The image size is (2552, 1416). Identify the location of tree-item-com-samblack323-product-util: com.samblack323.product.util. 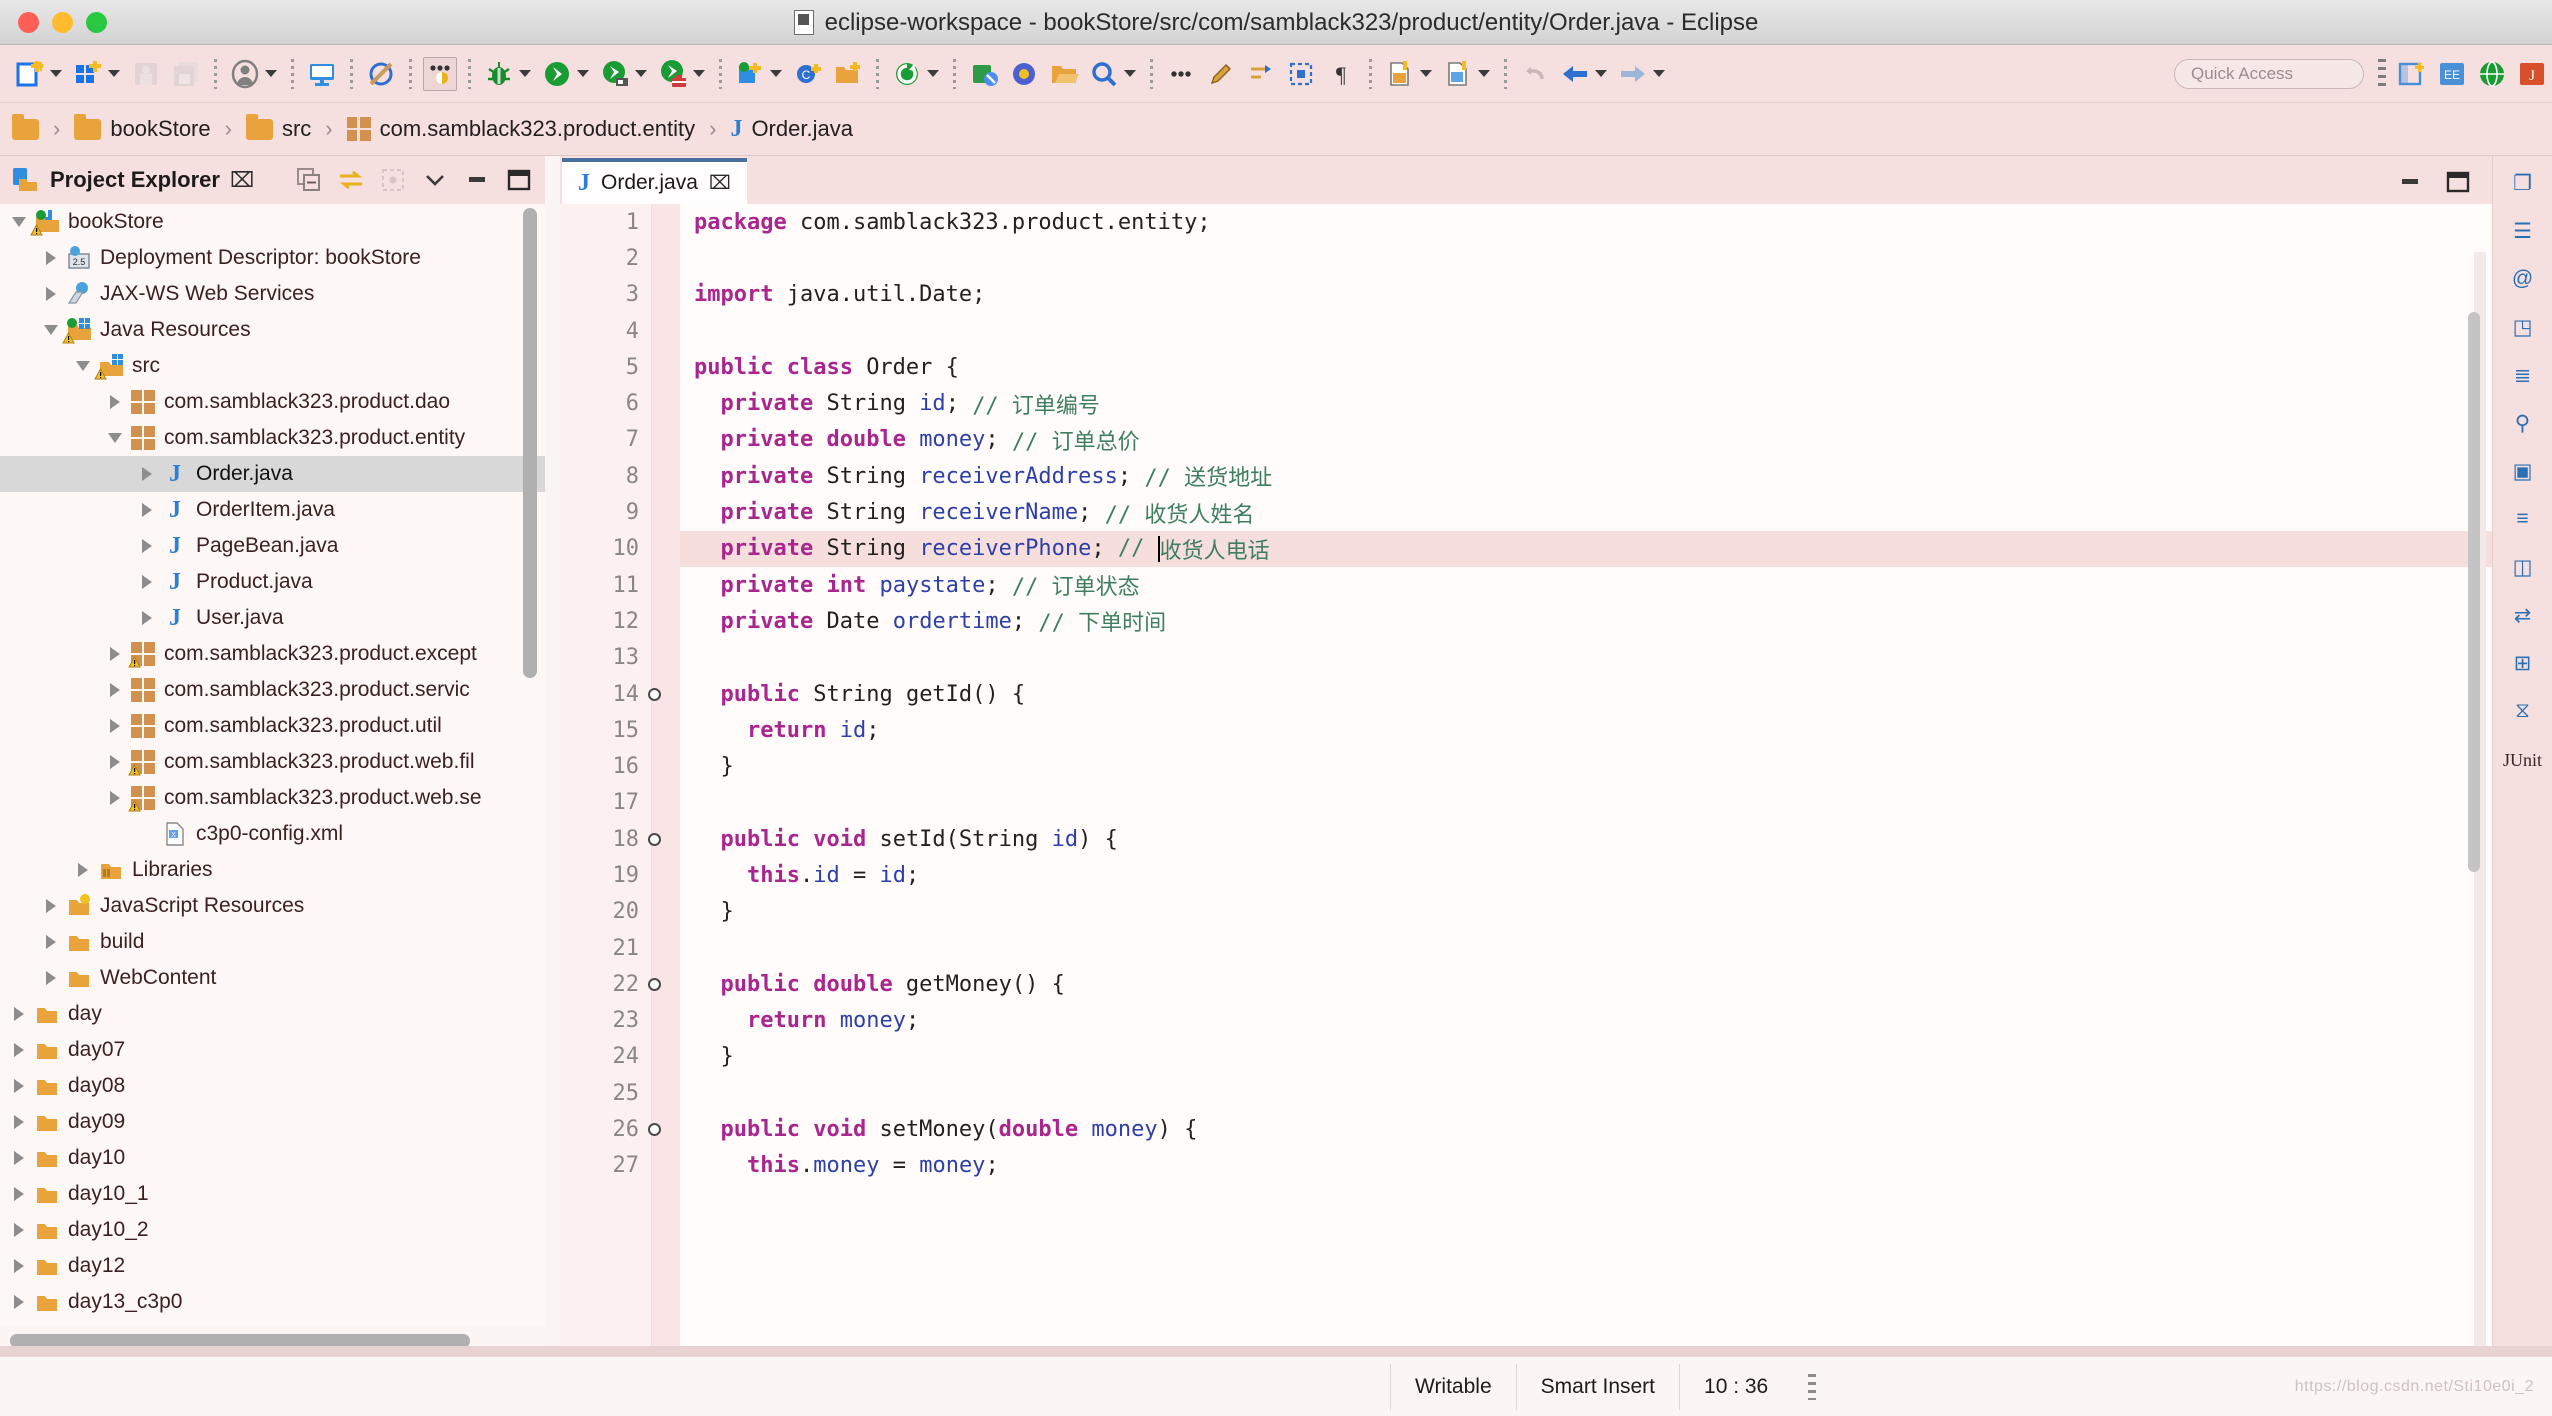
(272, 726).